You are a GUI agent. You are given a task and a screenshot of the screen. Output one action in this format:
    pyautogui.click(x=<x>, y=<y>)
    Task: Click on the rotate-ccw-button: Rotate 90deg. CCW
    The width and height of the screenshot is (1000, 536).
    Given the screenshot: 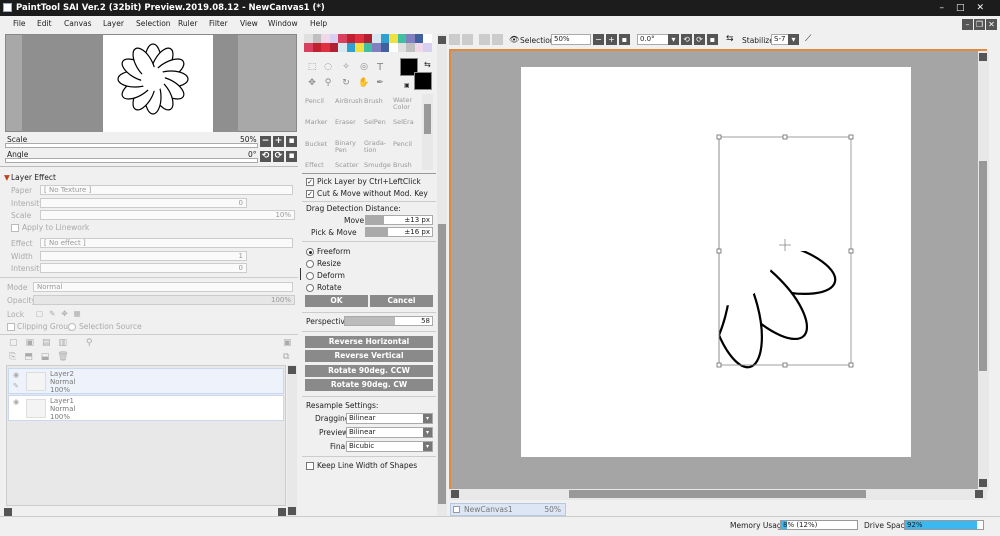 What is the action you would take?
    pyautogui.click(x=369, y=371)
    